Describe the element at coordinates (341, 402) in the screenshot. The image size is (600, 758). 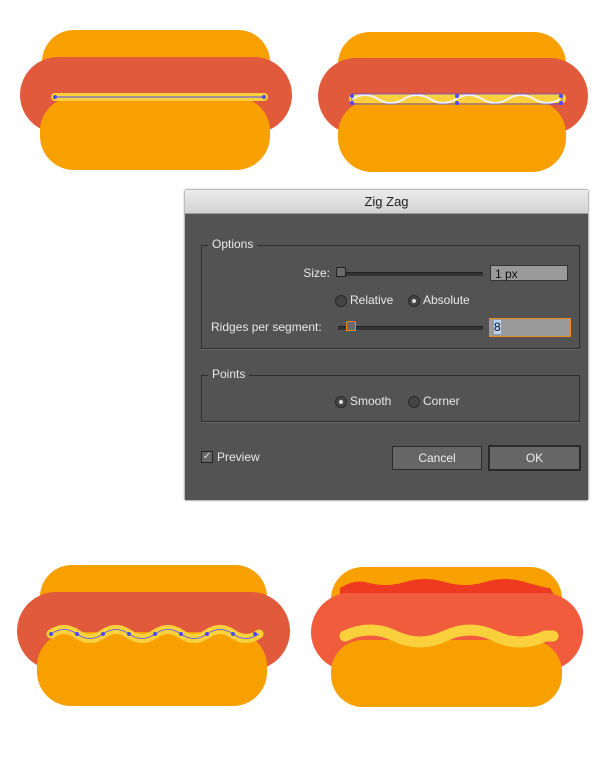
I see `smooth-radio` at that location.